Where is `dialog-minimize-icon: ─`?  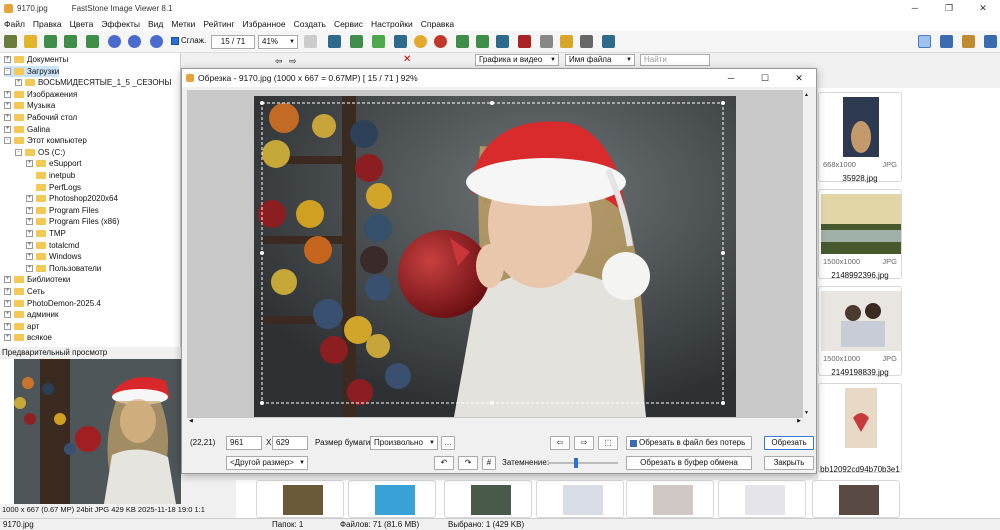 dialog-minimize-icon: ─ is located at coordinates (731, 78).